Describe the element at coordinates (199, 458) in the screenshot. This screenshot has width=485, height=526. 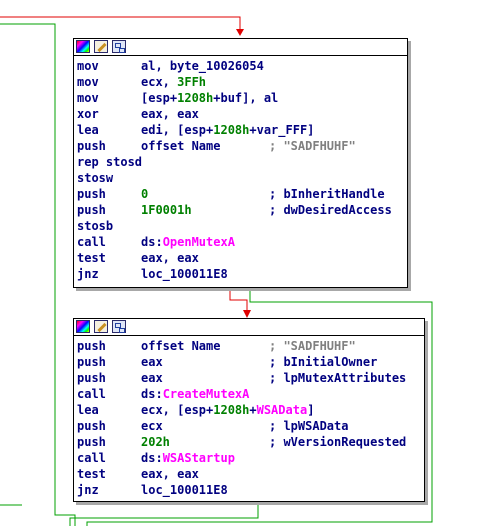
I see `symbol-ref: WSAStartup` at that location.